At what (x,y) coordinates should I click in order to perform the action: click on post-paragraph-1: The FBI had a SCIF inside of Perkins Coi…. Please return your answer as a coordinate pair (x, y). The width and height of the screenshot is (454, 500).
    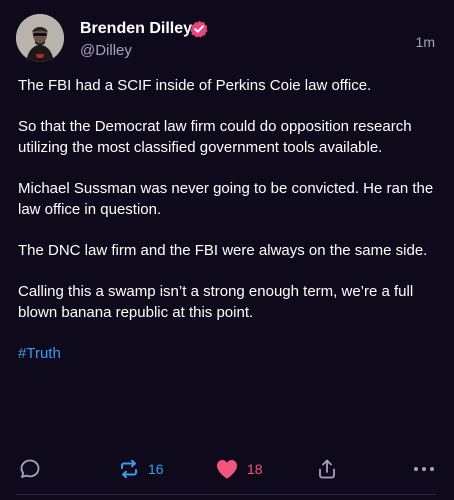
    Looking at the image, I should click on (195, 85).